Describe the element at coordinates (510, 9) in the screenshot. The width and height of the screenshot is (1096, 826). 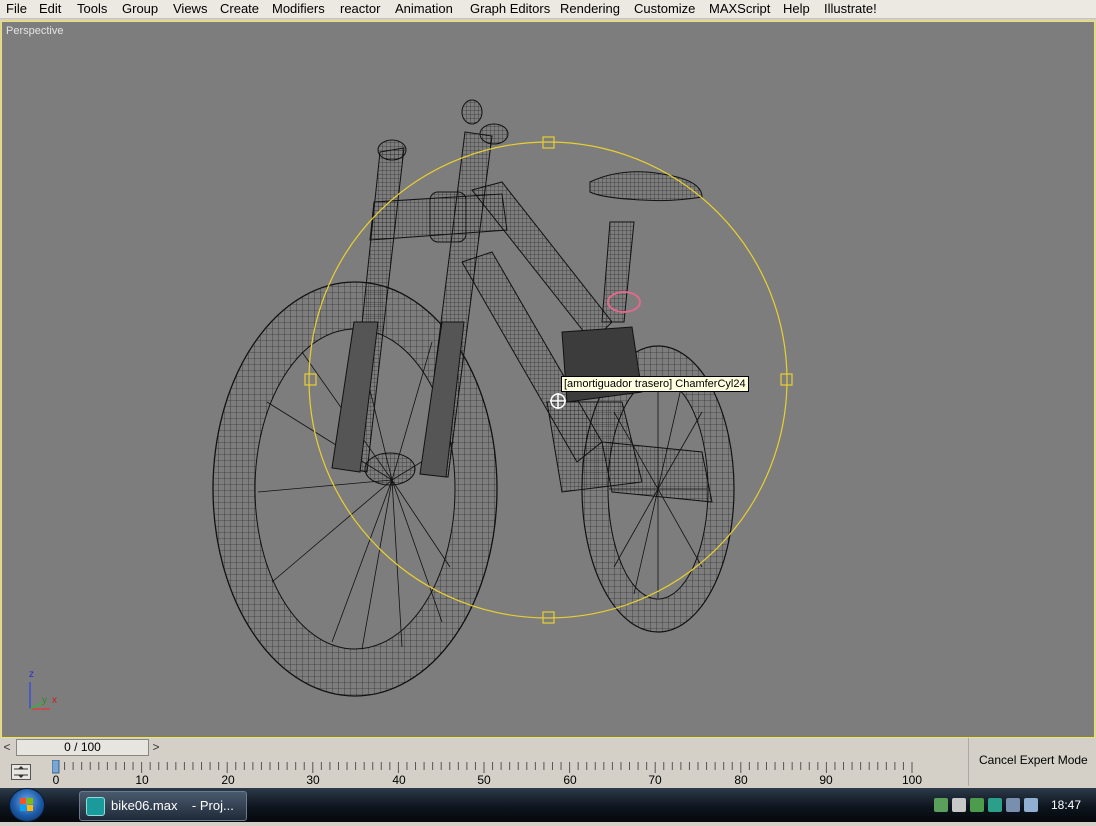
I see `menu-graph-editors: Graph Editors` at that location.